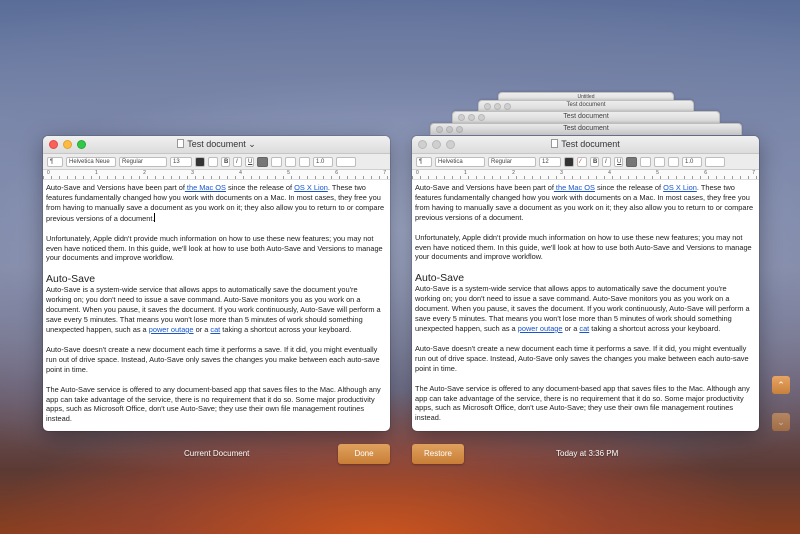 This screenshot has height=534, width=800. Describe the element at coordinates (91, 161) in the screenshot. I see `font-family-menu: Helvetica Neue` at that location.